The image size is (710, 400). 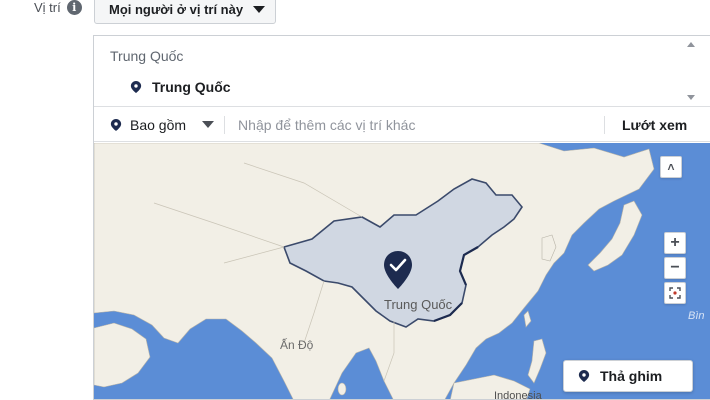 What do you see at coordinates (518, 395) in the screenshot?
I see `map-label-indonesia: Indonesia` at bounding box center [518, 395].